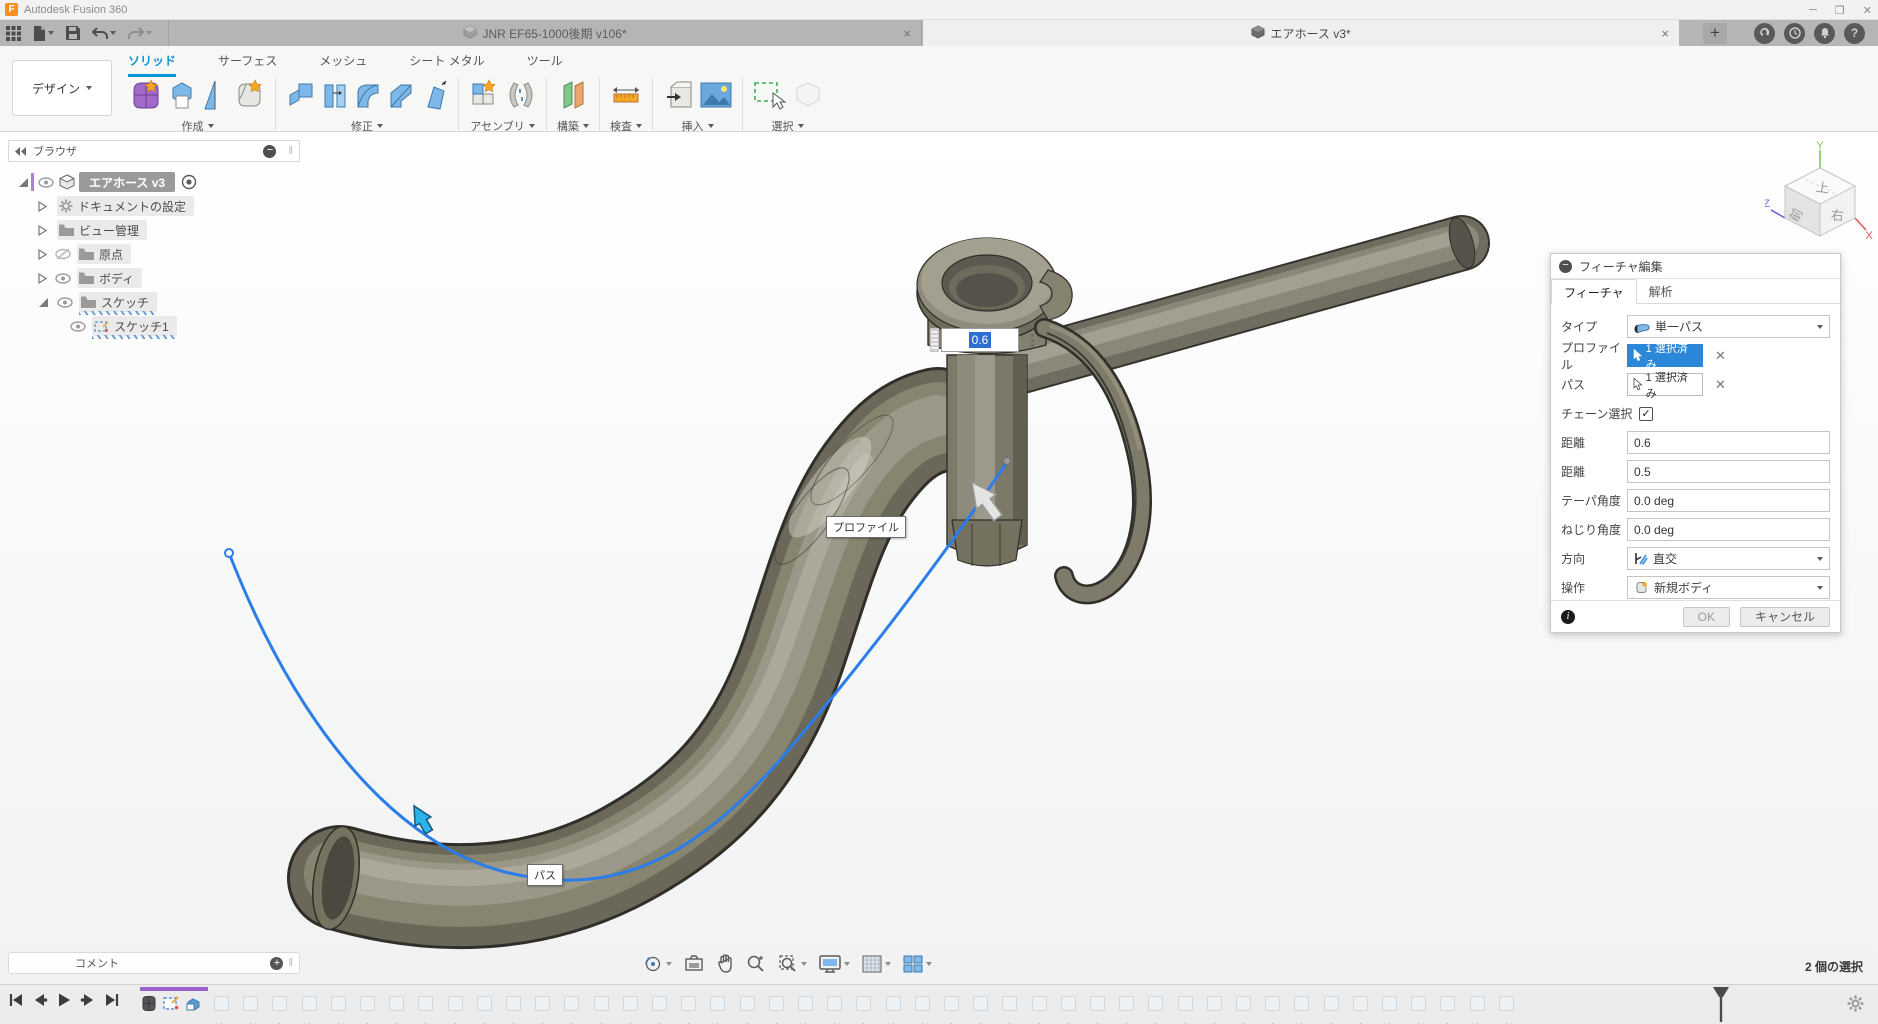  What do you see at coordinates (694, 964) in the screenshot?
I see `look-at-icon` at bounding box center [694, 964].